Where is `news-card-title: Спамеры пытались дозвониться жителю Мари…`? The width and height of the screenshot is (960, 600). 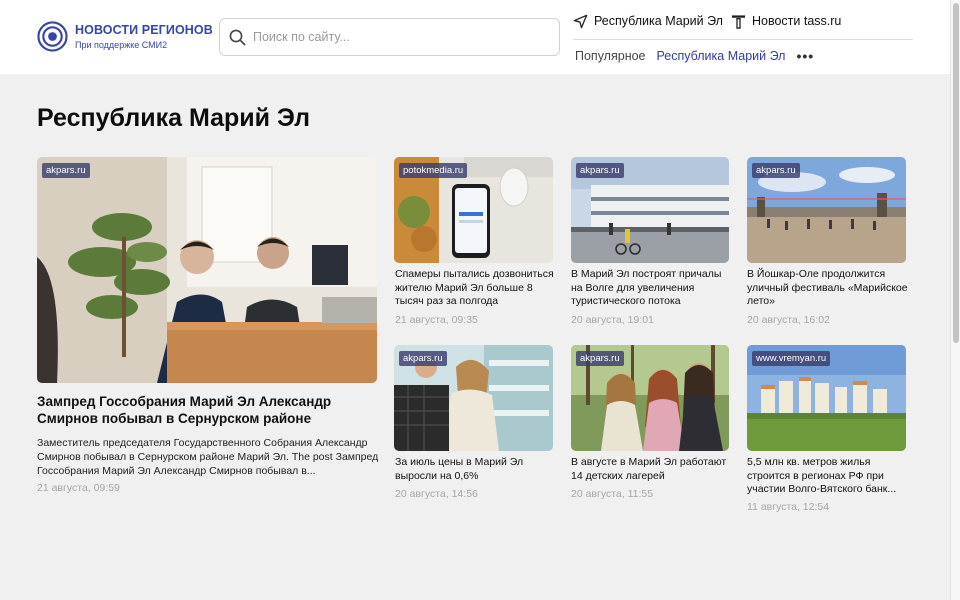 news-card-title: Спамеры пытались дозвониться жителю Мари… is located at coordinates (475, 288).